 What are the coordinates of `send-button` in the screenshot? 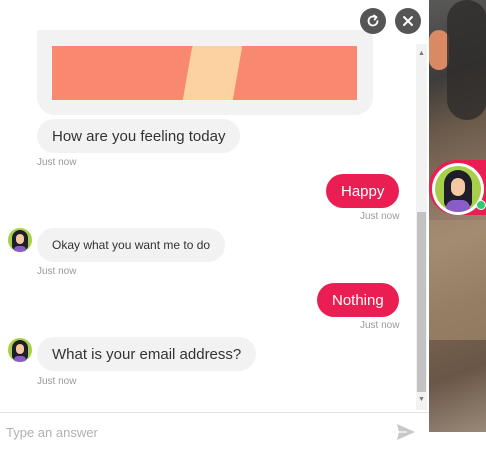 It's located at (406, 432).